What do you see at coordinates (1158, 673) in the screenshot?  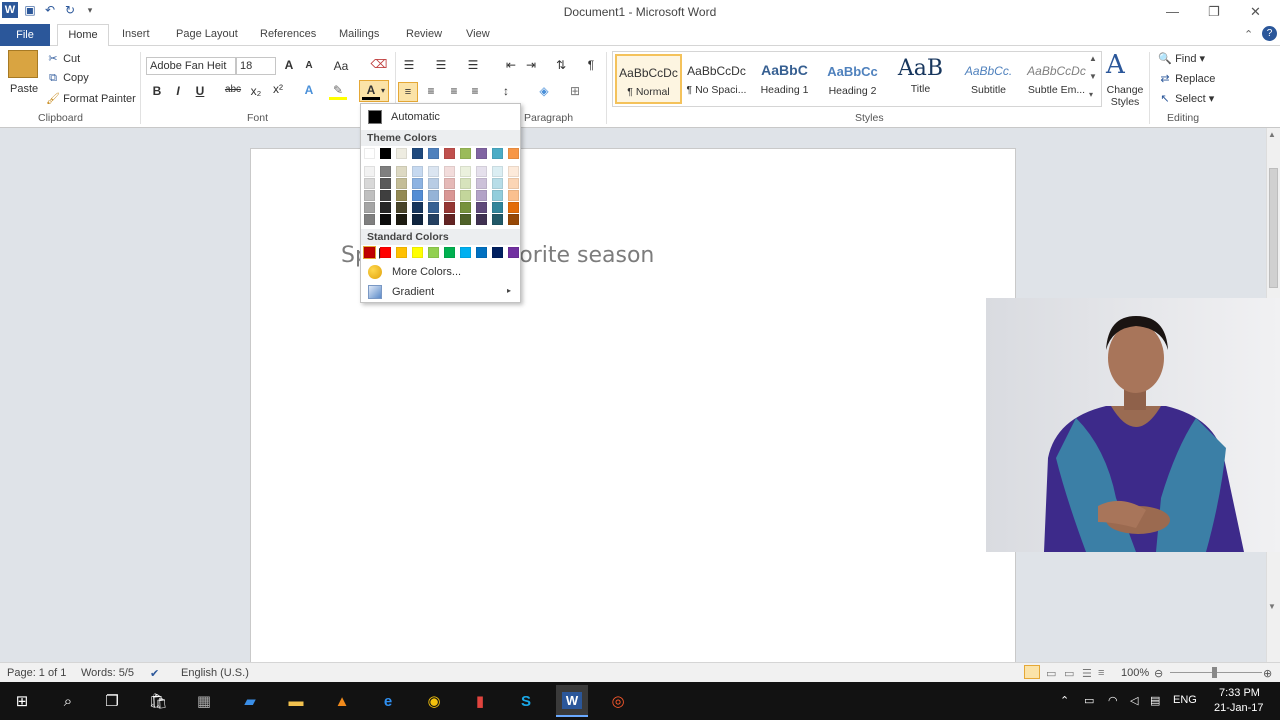 I see `zoom-out-icon: ⊖` at bounding box center [1158, 673].